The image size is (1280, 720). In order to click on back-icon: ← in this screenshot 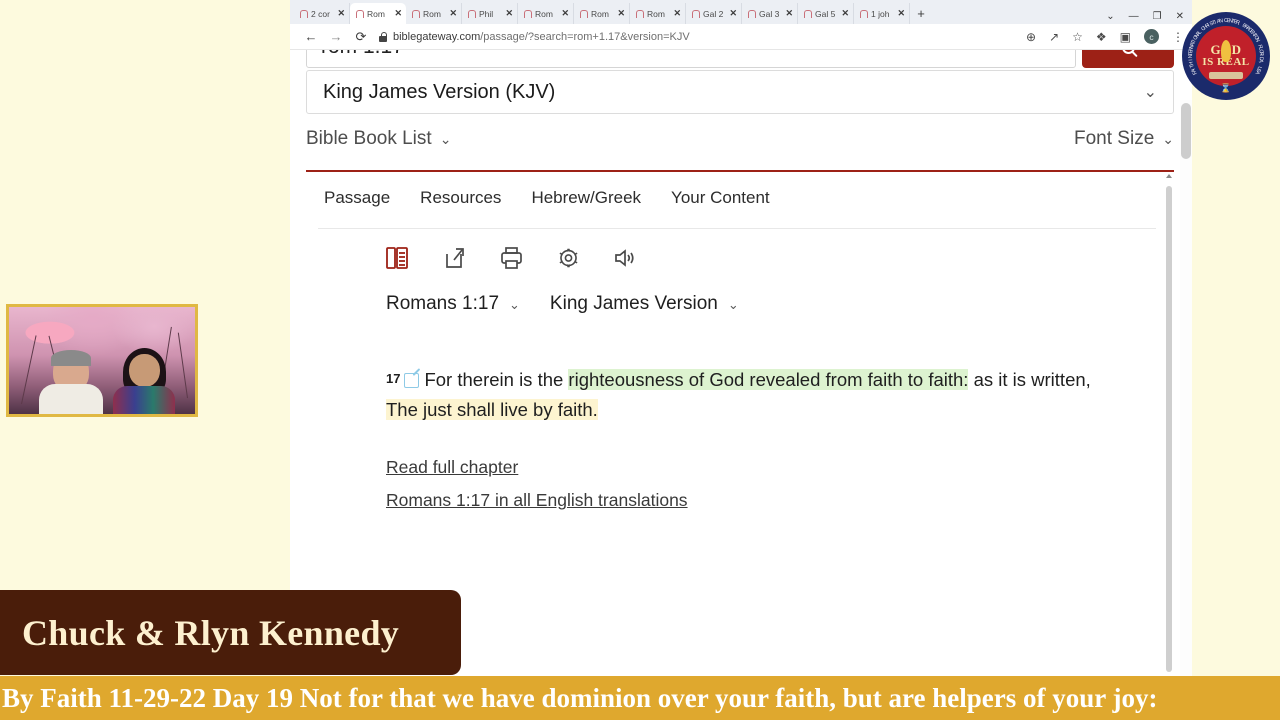, I will do `click(311, 36)`.